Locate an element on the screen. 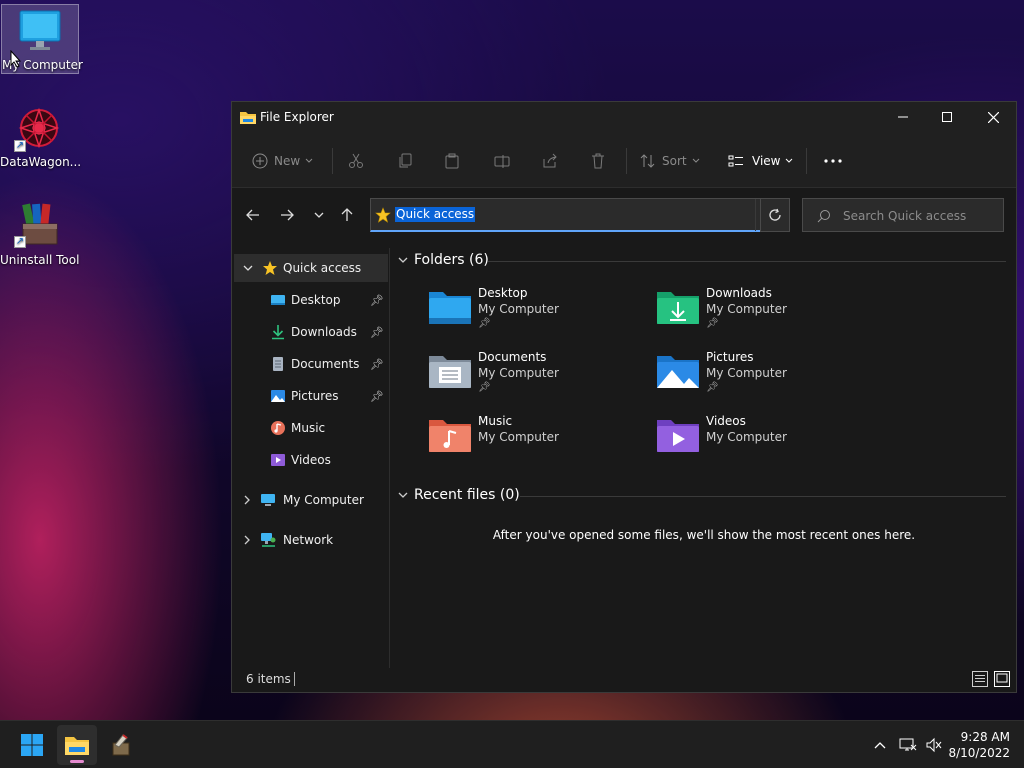 Image resolution: width=1024 pixels, height=768 pixels. folder-tile-documents: Documents My Computer 📌︎ is located at coordinates (538, 377).